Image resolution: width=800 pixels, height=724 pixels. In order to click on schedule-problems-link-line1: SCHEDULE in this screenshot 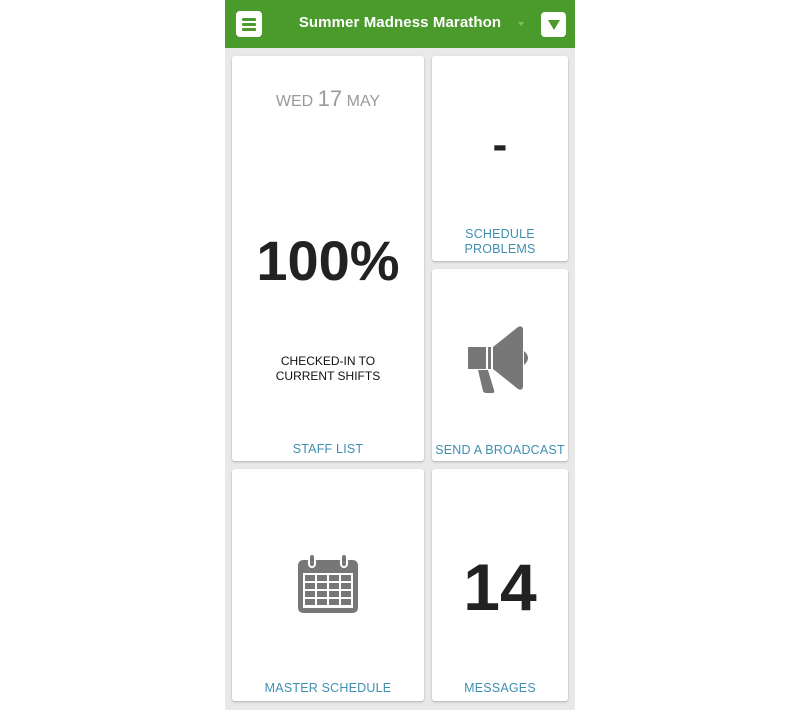, I will do `click(500, 234)`.